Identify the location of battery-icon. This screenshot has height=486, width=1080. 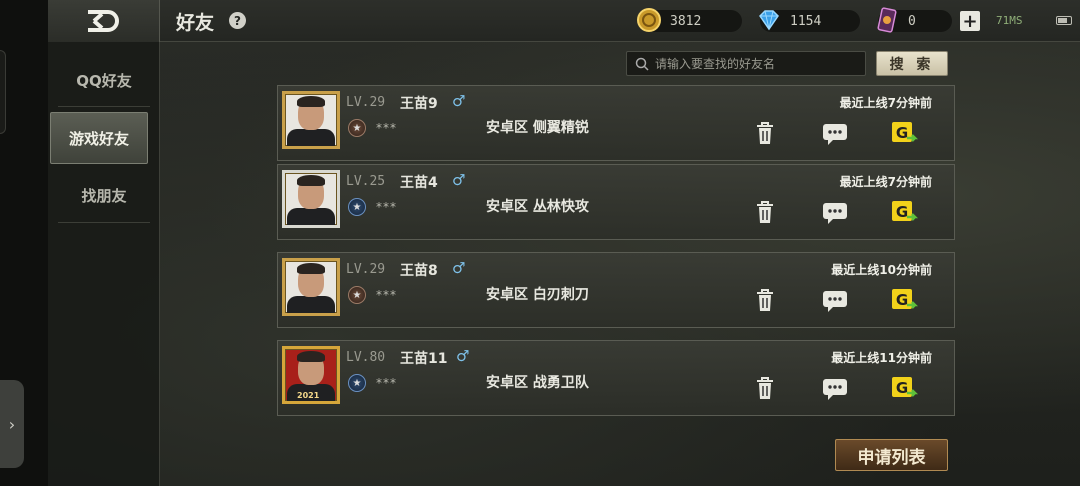
(1064, 20).